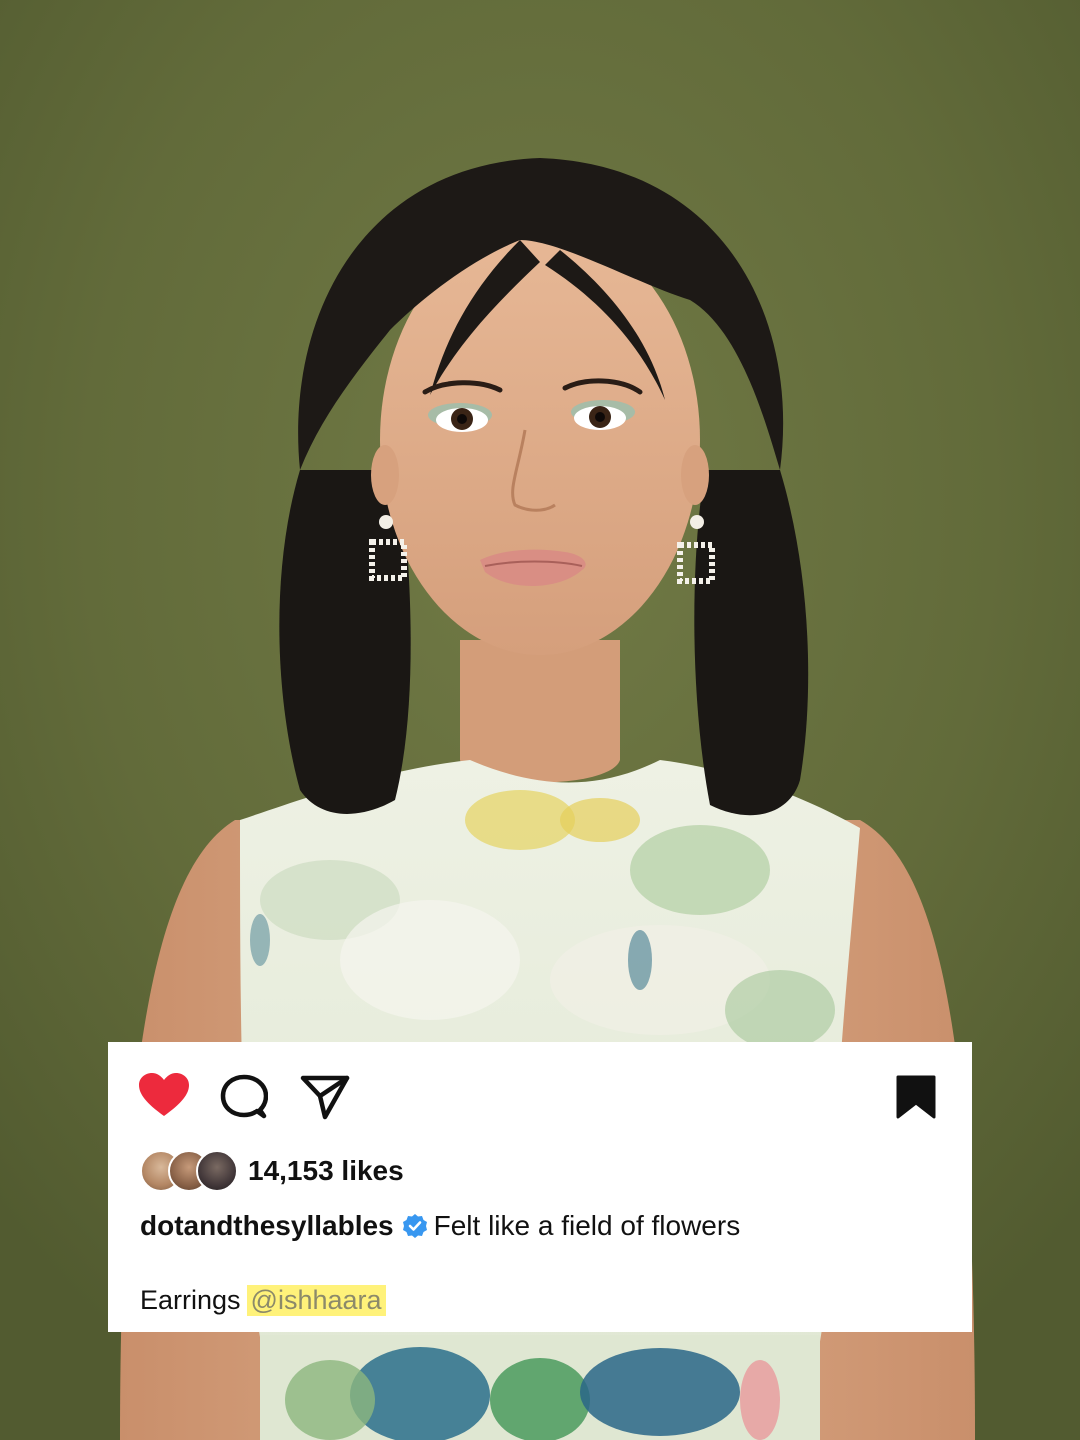 The height and width of the screenshot is (1440, 1080). I want to click on mention-link: @ishhaara, so click(316, 1300).